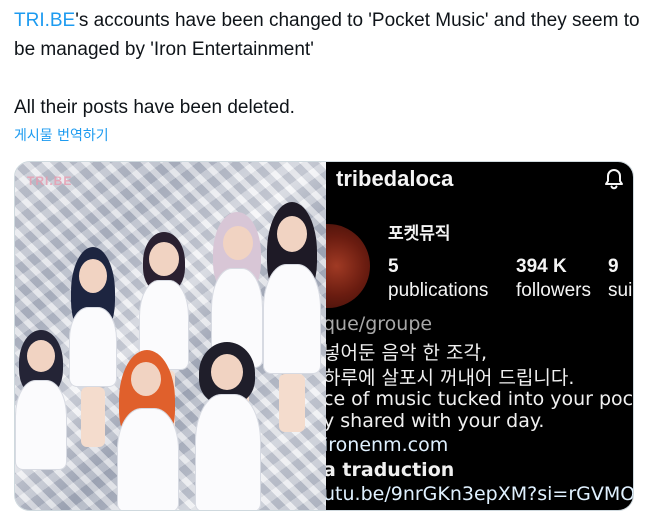 This screenshot has height=520, width=661. What do you see at coordinates (44, 20) in the screenshot?
I see `mention-link: TRI.BE` at bounding box center [44, 20].